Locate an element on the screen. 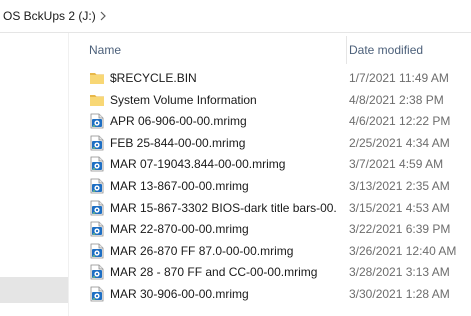  file-date-modified: 3/28/2021 3:13 AM is located at coordinates (399, 272).